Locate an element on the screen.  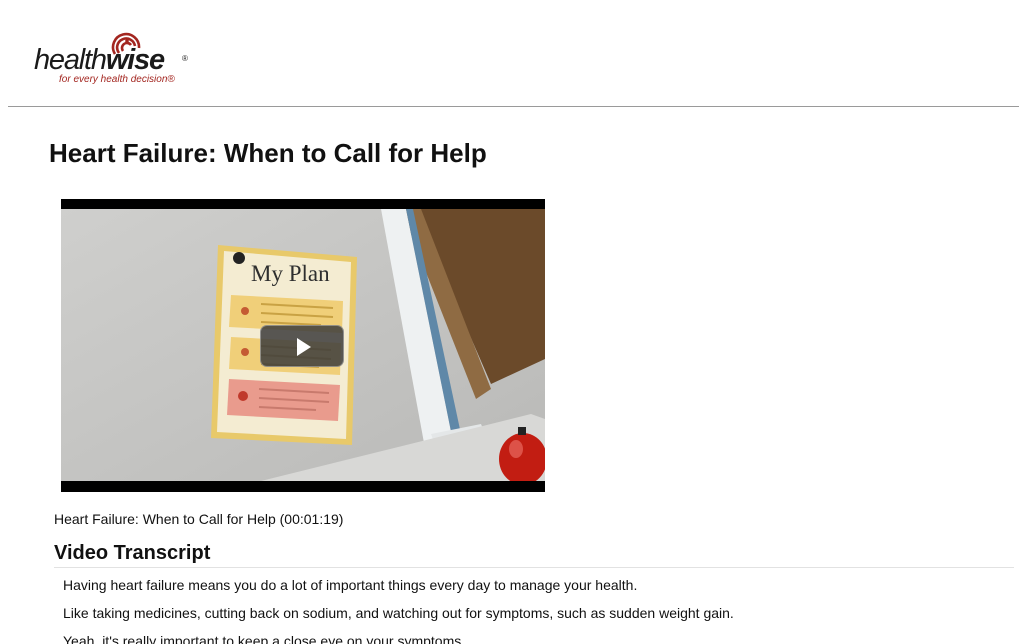
poster-my-plan-text: My Plan is located at coordinates (290, 273).